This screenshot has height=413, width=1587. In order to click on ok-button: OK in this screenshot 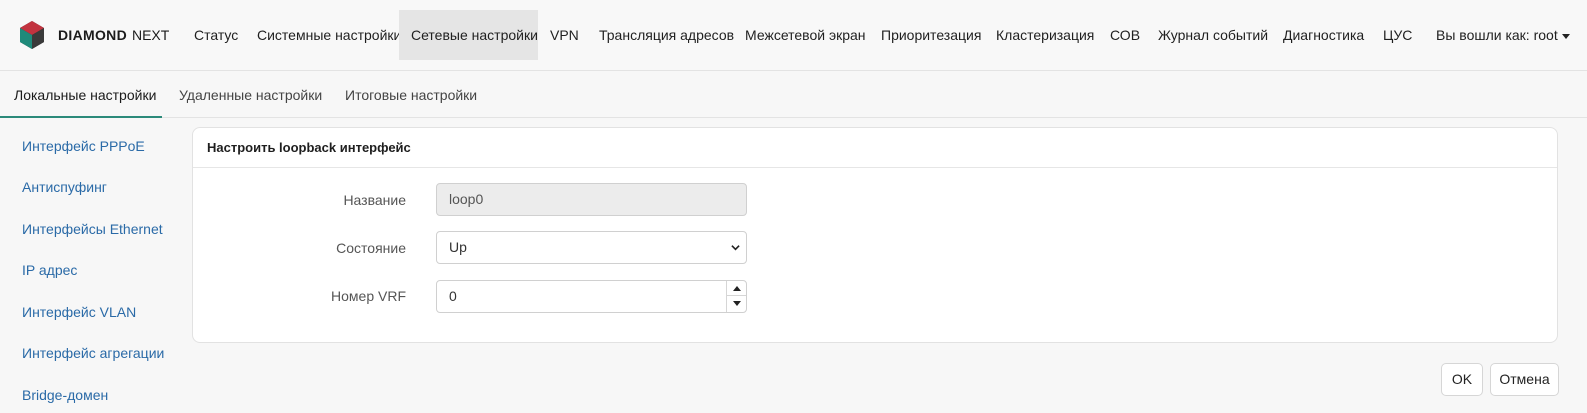, I will do `click(1462, 379)`.